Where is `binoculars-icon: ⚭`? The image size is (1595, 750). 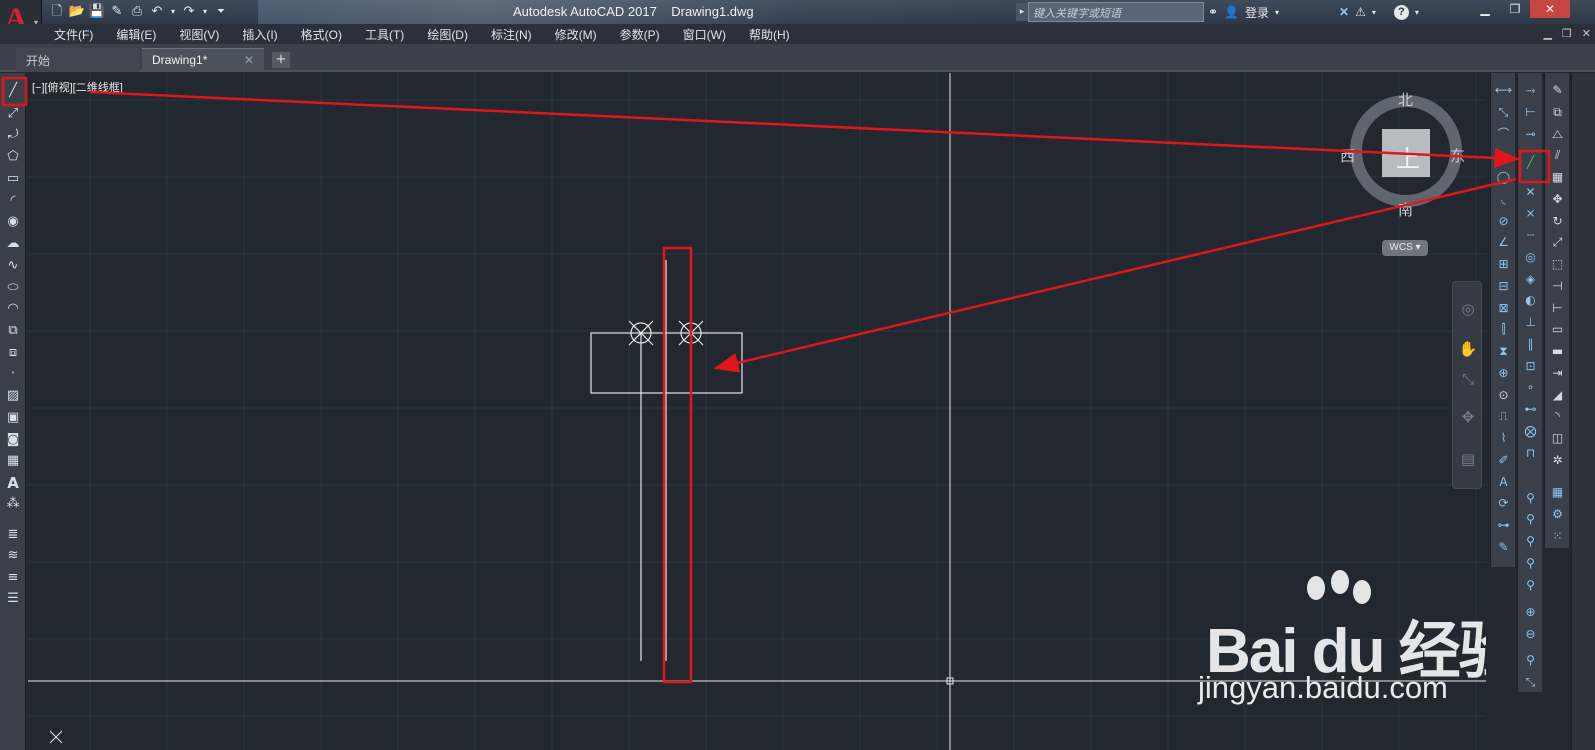 binoculars-icon: ⚭ is located at coordinates (1213, 12).